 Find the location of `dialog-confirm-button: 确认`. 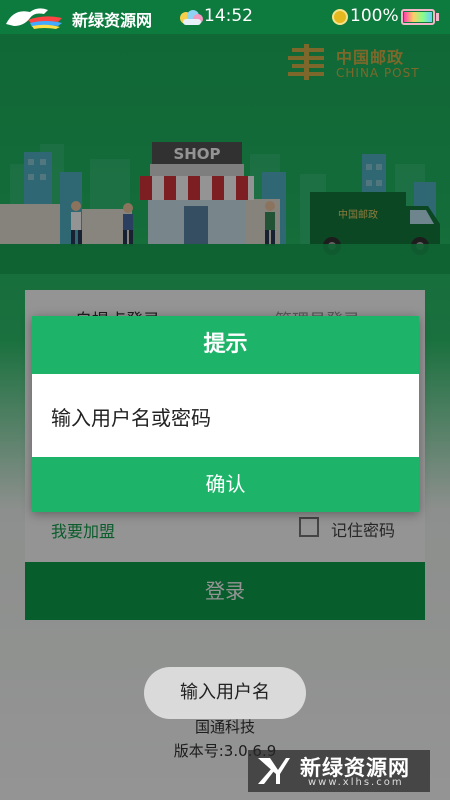

dialog-confirm-button: 确认 is located at coordinates (225, 484).